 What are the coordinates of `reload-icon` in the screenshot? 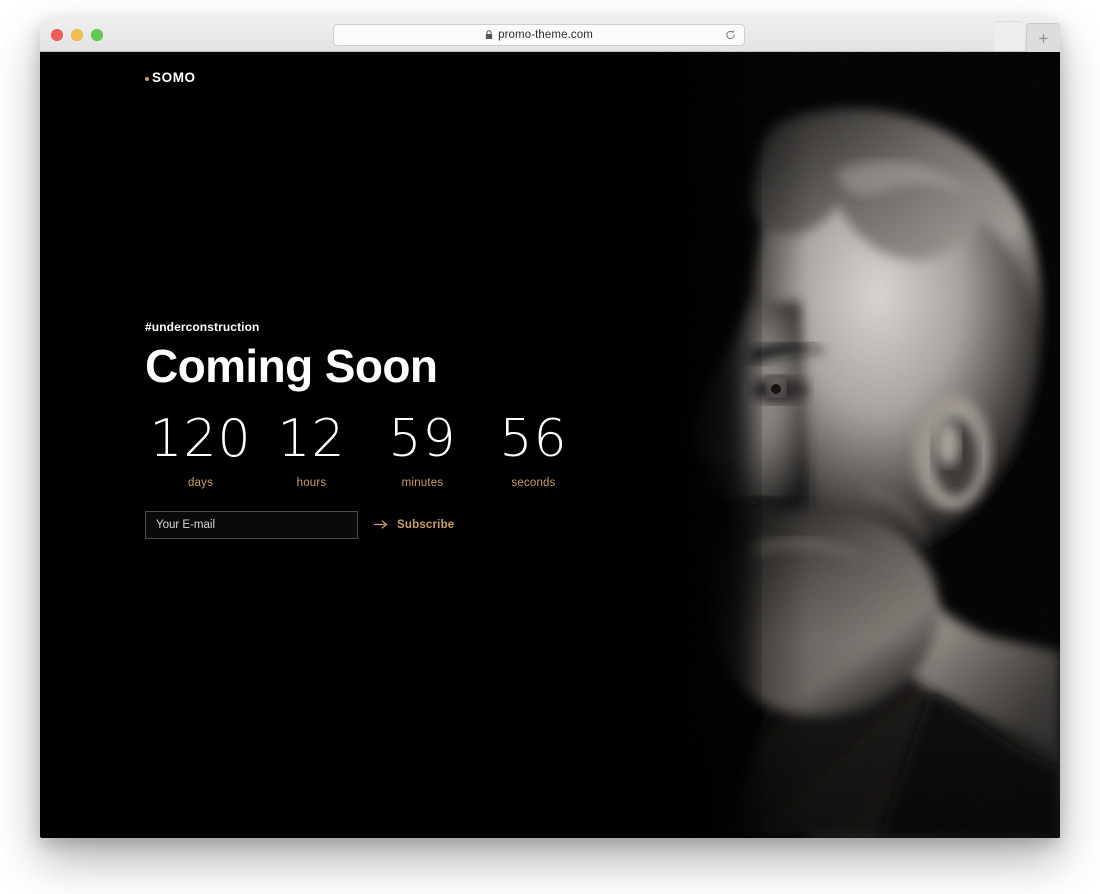 It's located at (730, 35).